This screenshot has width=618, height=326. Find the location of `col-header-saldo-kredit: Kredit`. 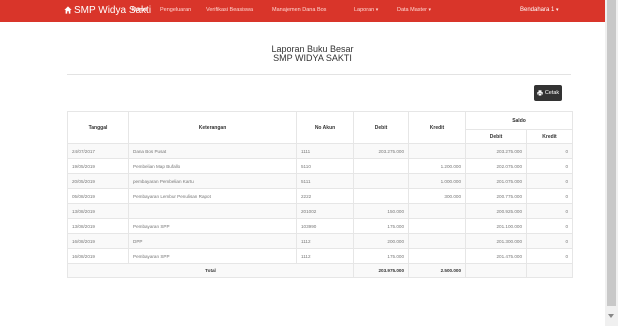

col-header-saldo-kredit: Kredit is located at coordinates (549, 136).